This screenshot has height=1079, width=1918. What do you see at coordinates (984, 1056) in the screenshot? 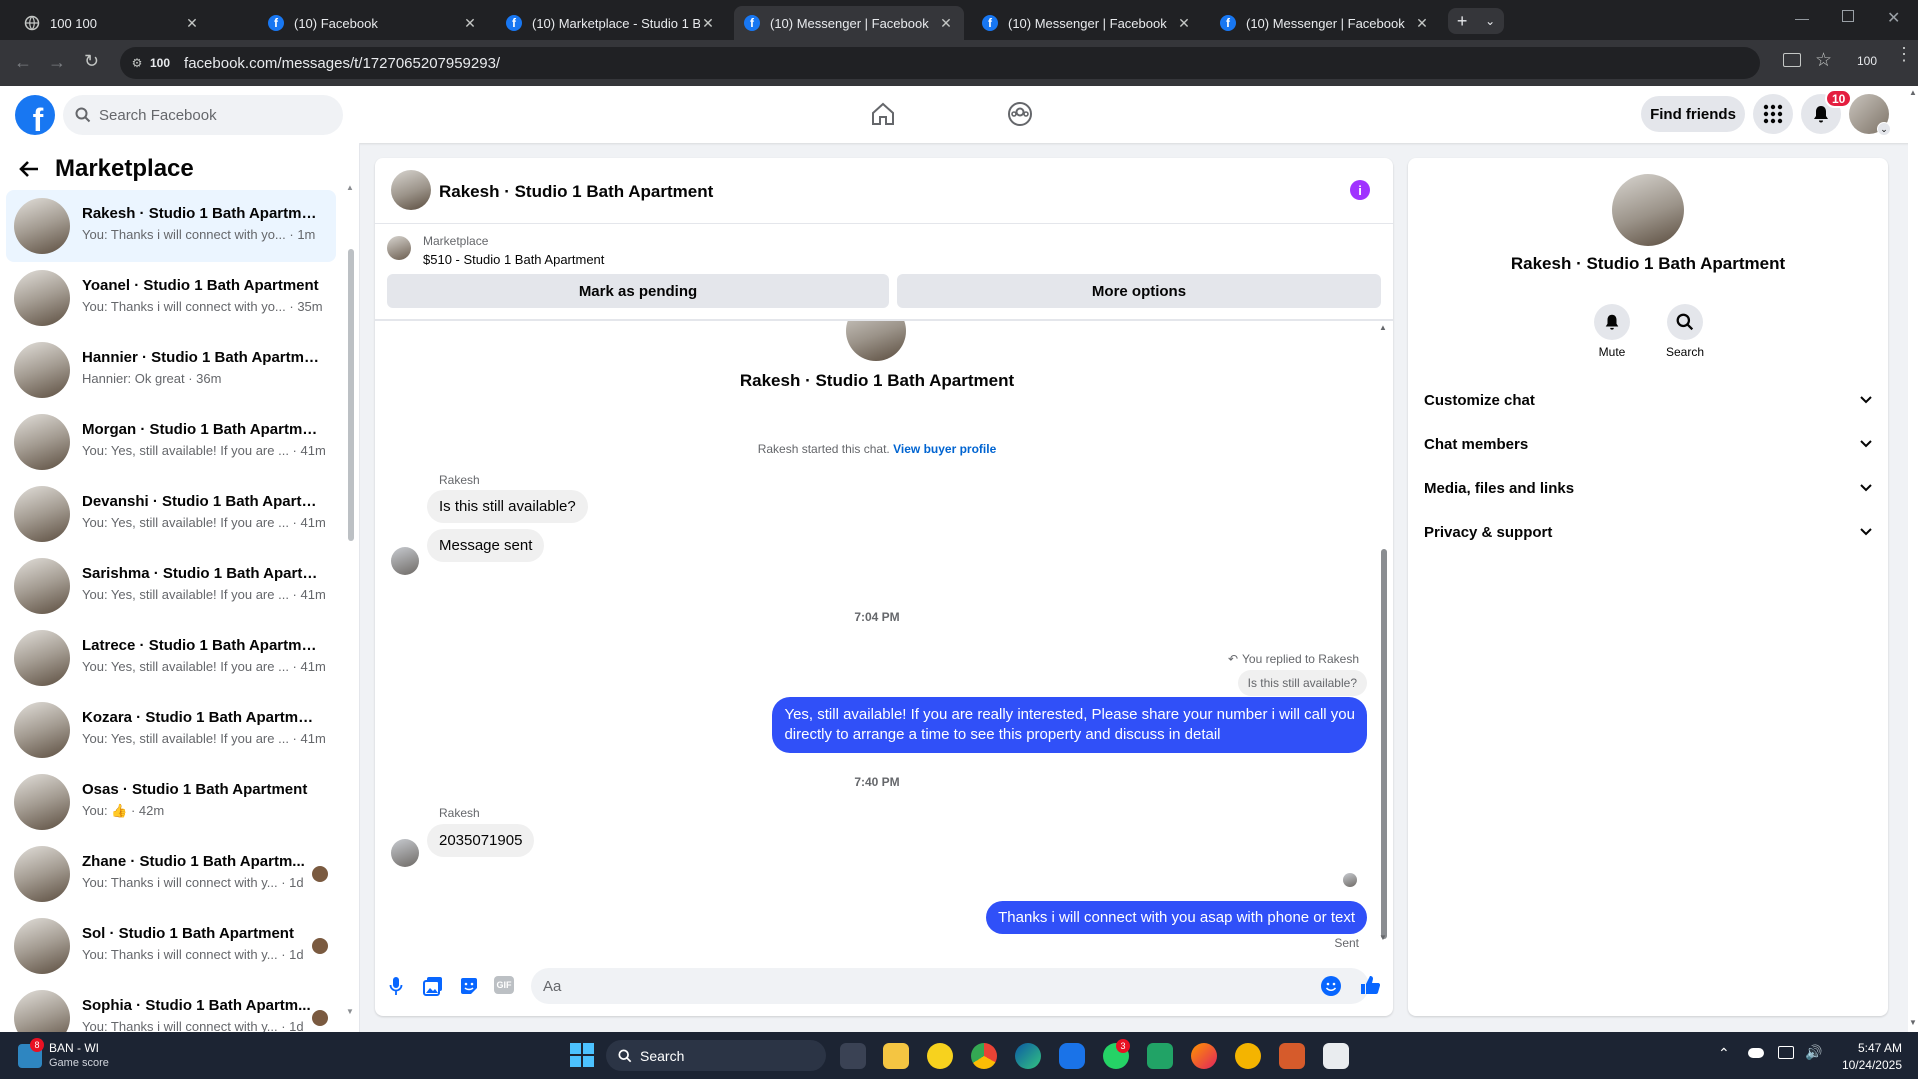
I see `chrome-icon` at bounding box center [984, 1056].